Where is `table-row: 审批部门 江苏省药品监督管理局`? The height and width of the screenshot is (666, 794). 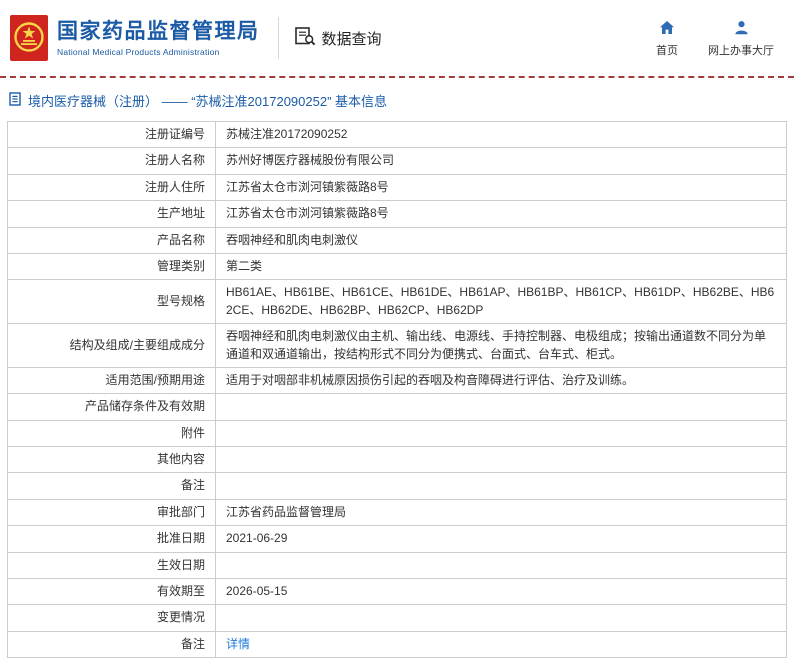
table-row: 审批部门 江苏省药品监督管理局 is located at coordinates (397, 512).